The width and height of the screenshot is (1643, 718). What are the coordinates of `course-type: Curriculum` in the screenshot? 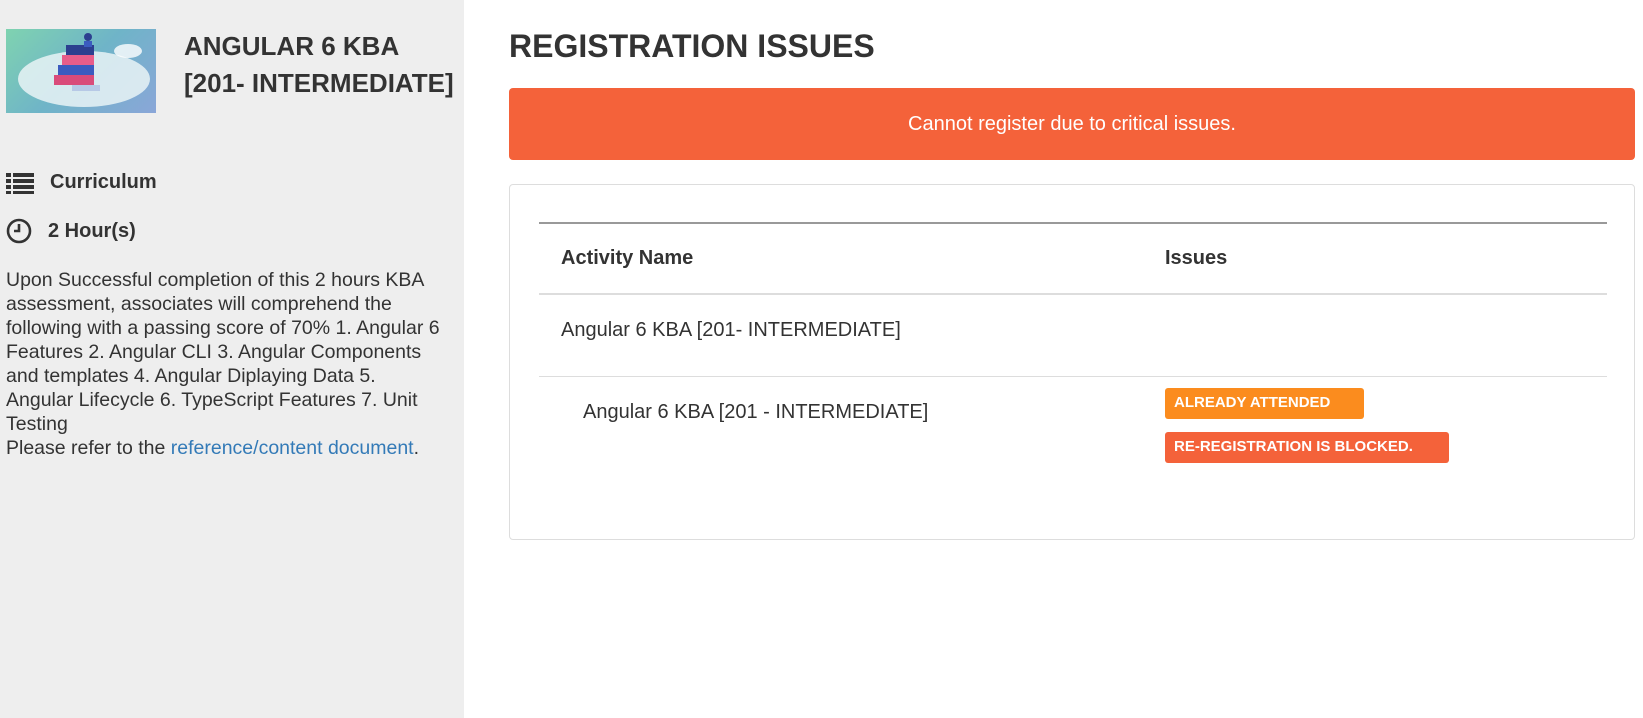 It's located at (81, 182).